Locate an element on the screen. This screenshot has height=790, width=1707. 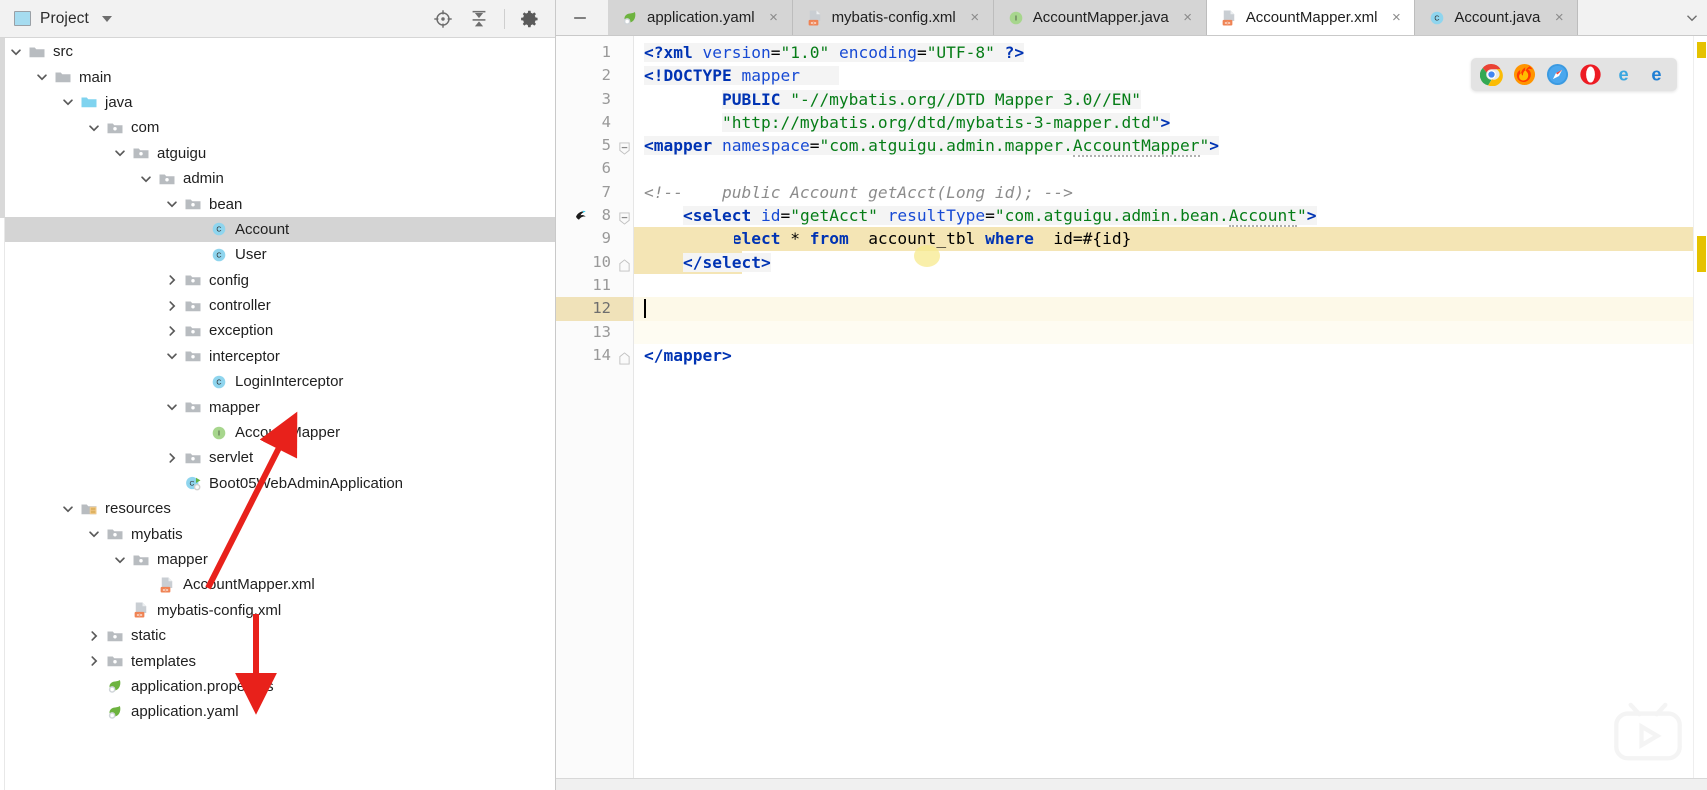
editor-tab-application-yaml: application.yaml × is located at coordinates (700, 17).